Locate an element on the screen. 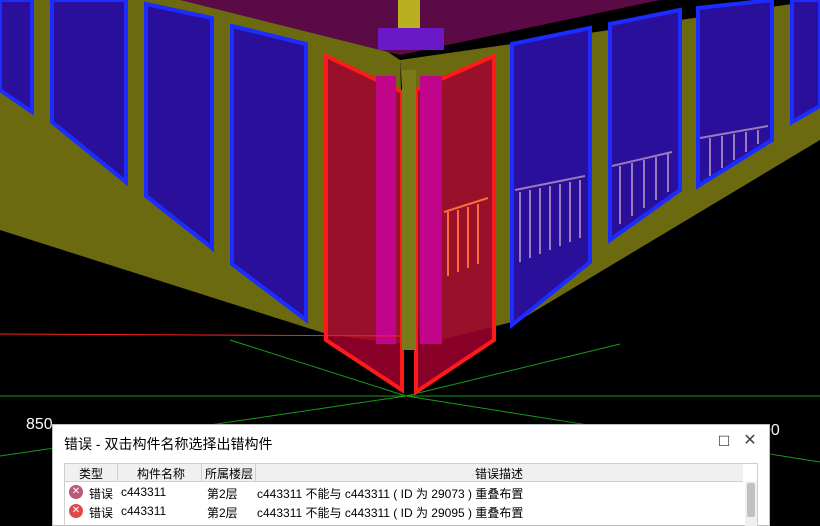 The width and height of the screenshot is (820, 526). error-window-right is located at coordinates (455, 224).